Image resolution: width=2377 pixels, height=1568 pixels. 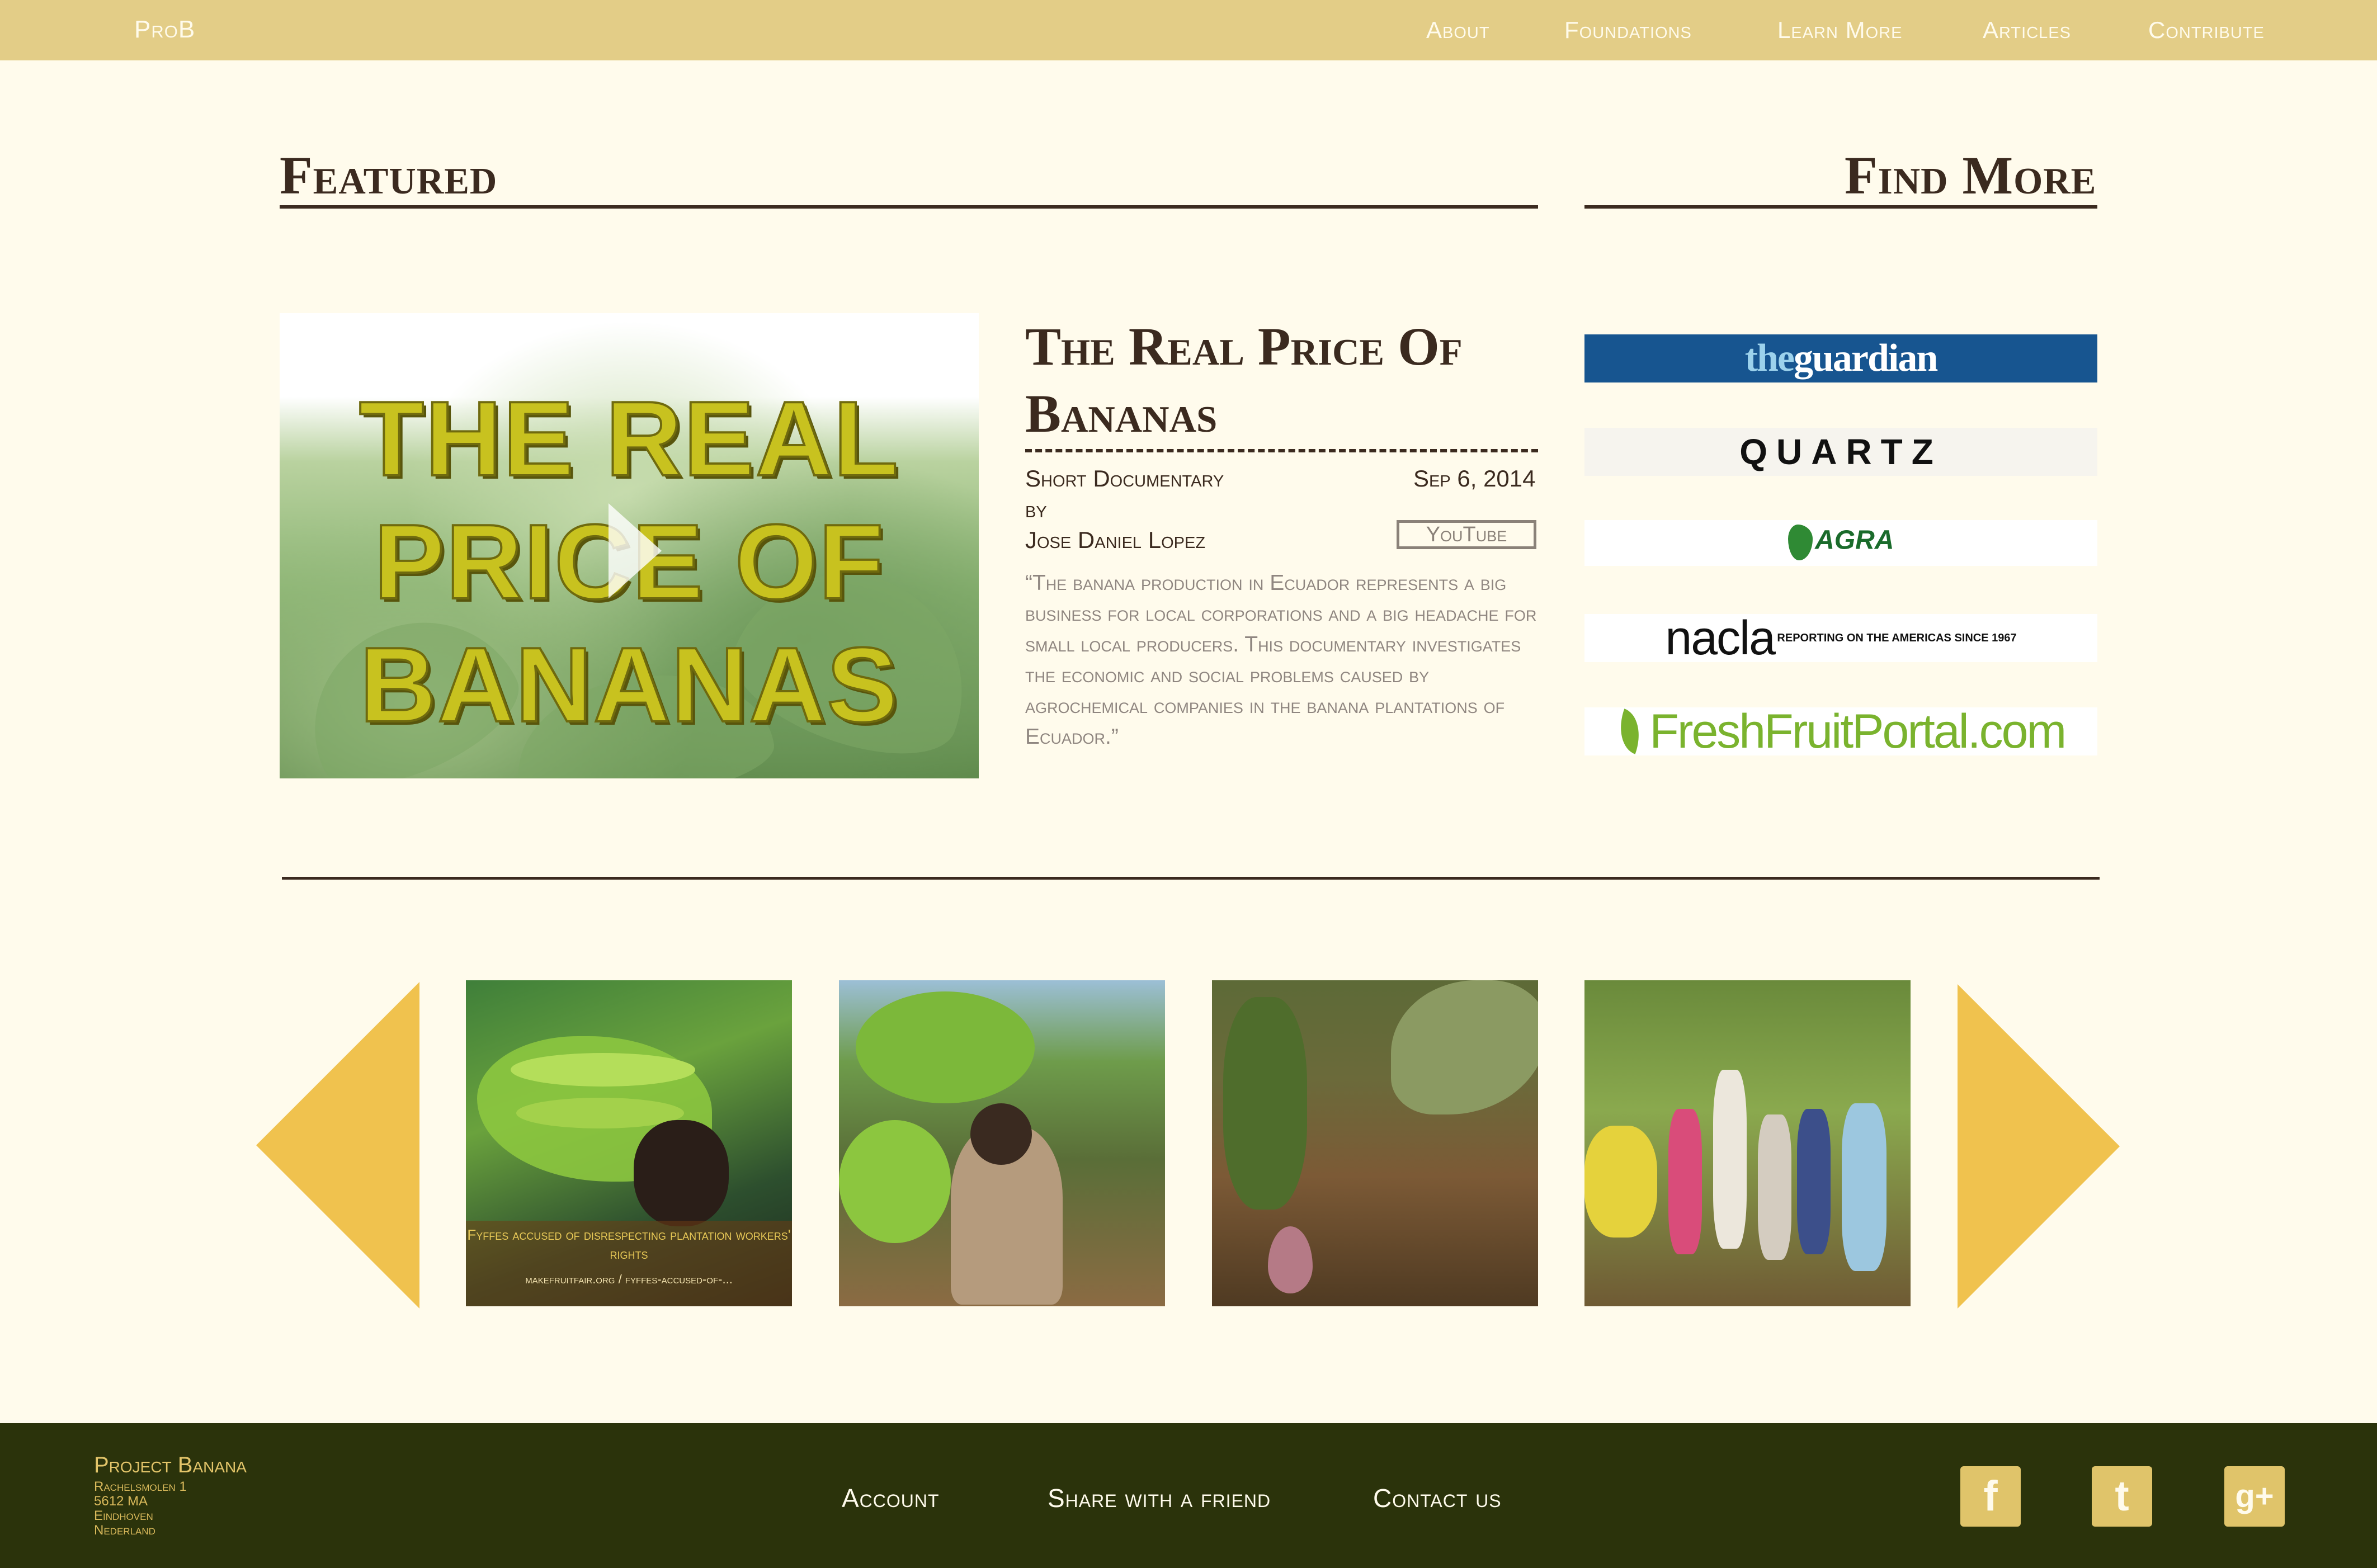 I want to click on brand-logo-link: ProB, so click(x=164, y=30).